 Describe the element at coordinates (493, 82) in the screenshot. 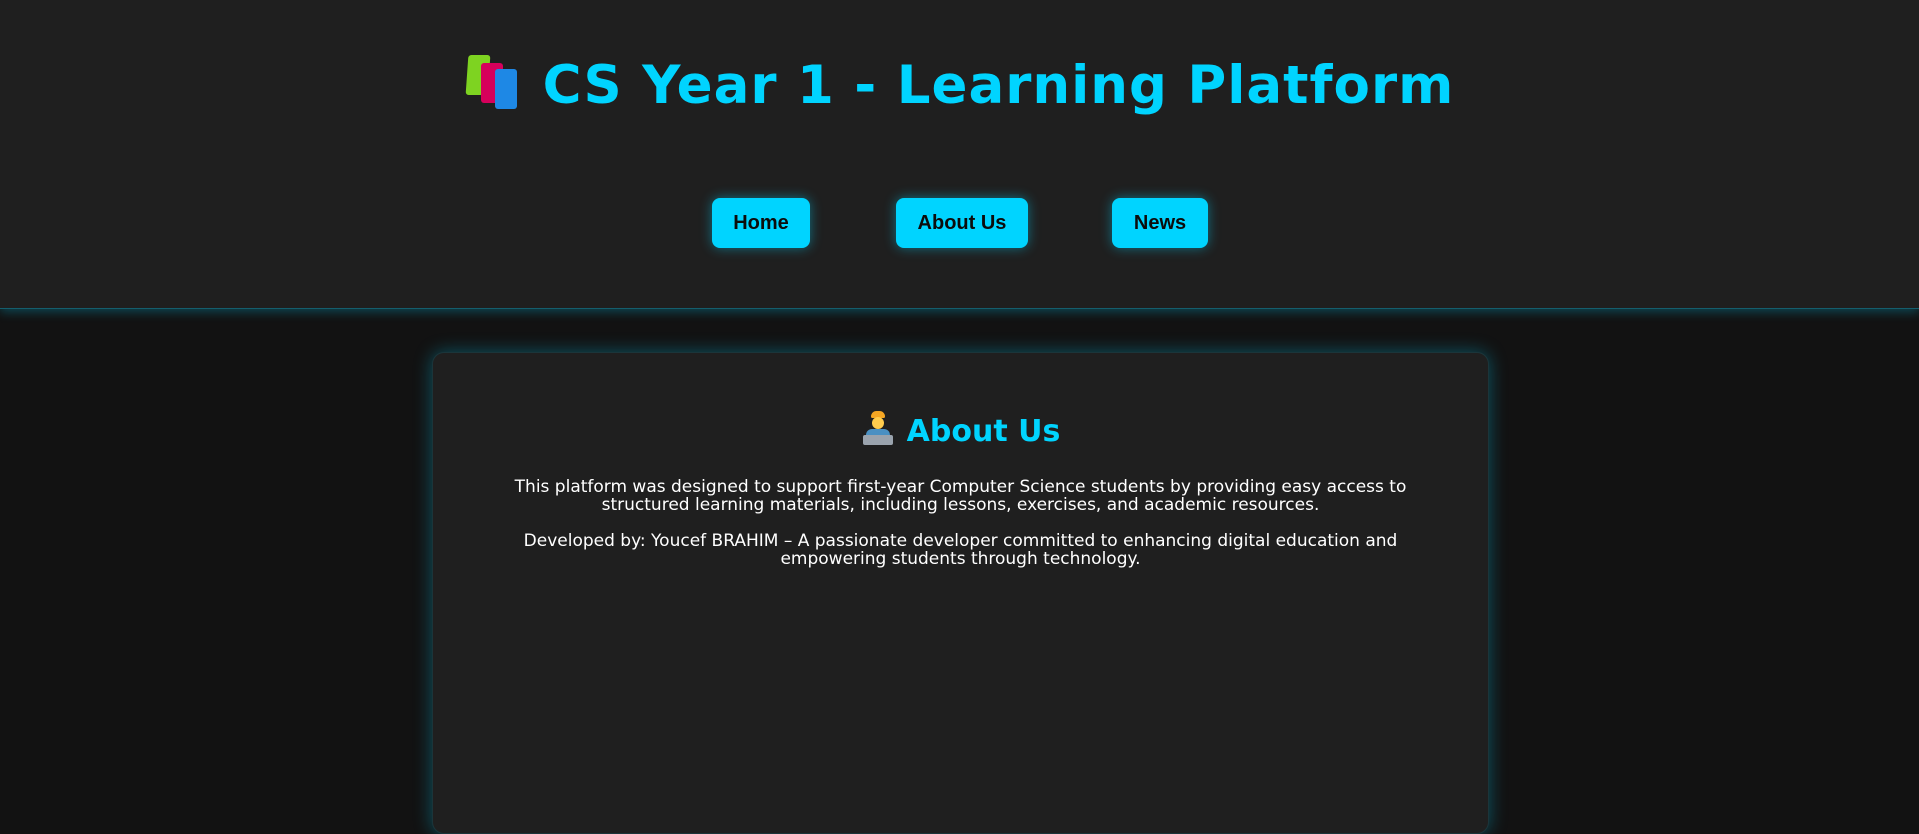

I see `books-icon` at that location.